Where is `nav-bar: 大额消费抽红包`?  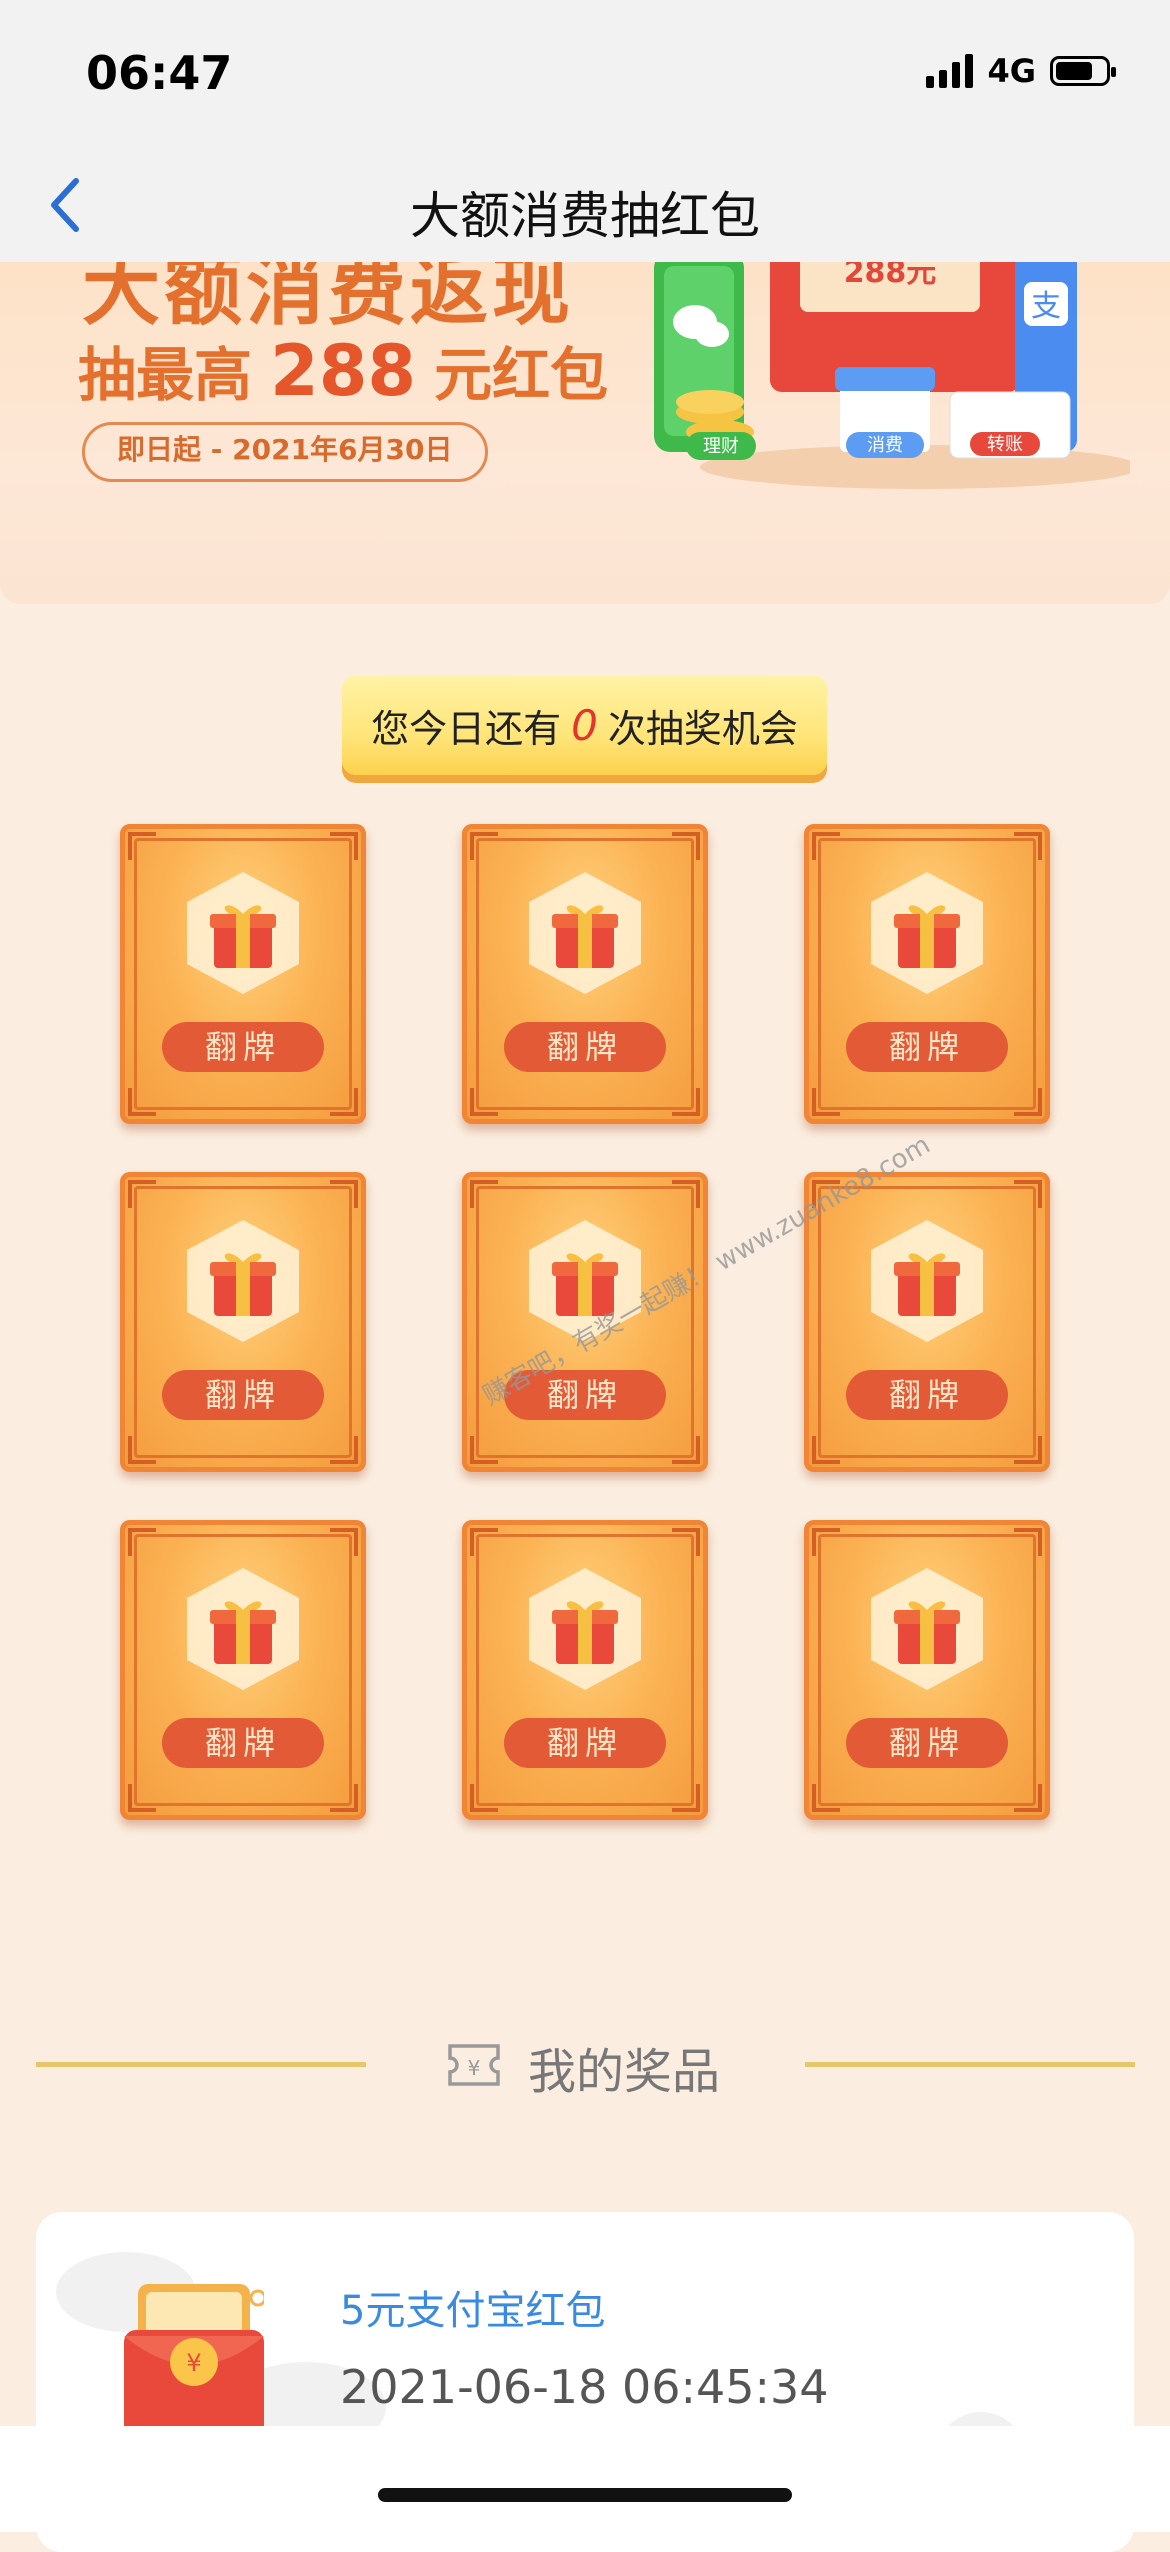 nav-bar: 大额消费抽红包 is located at coordinates (585, 206).